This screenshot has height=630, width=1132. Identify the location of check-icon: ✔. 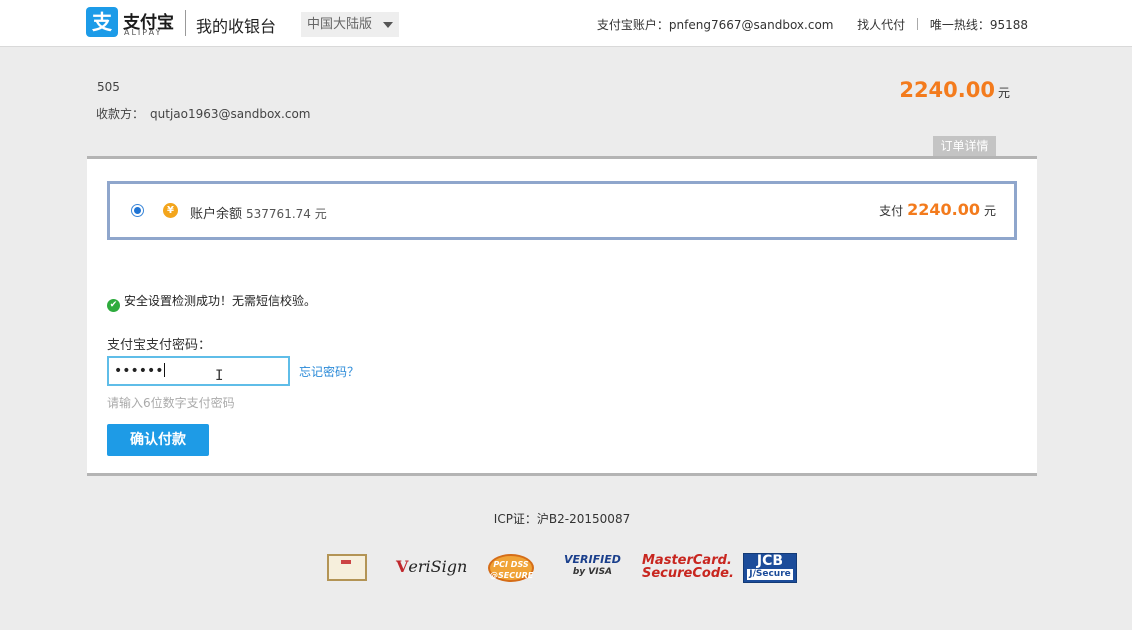
(113, 305).